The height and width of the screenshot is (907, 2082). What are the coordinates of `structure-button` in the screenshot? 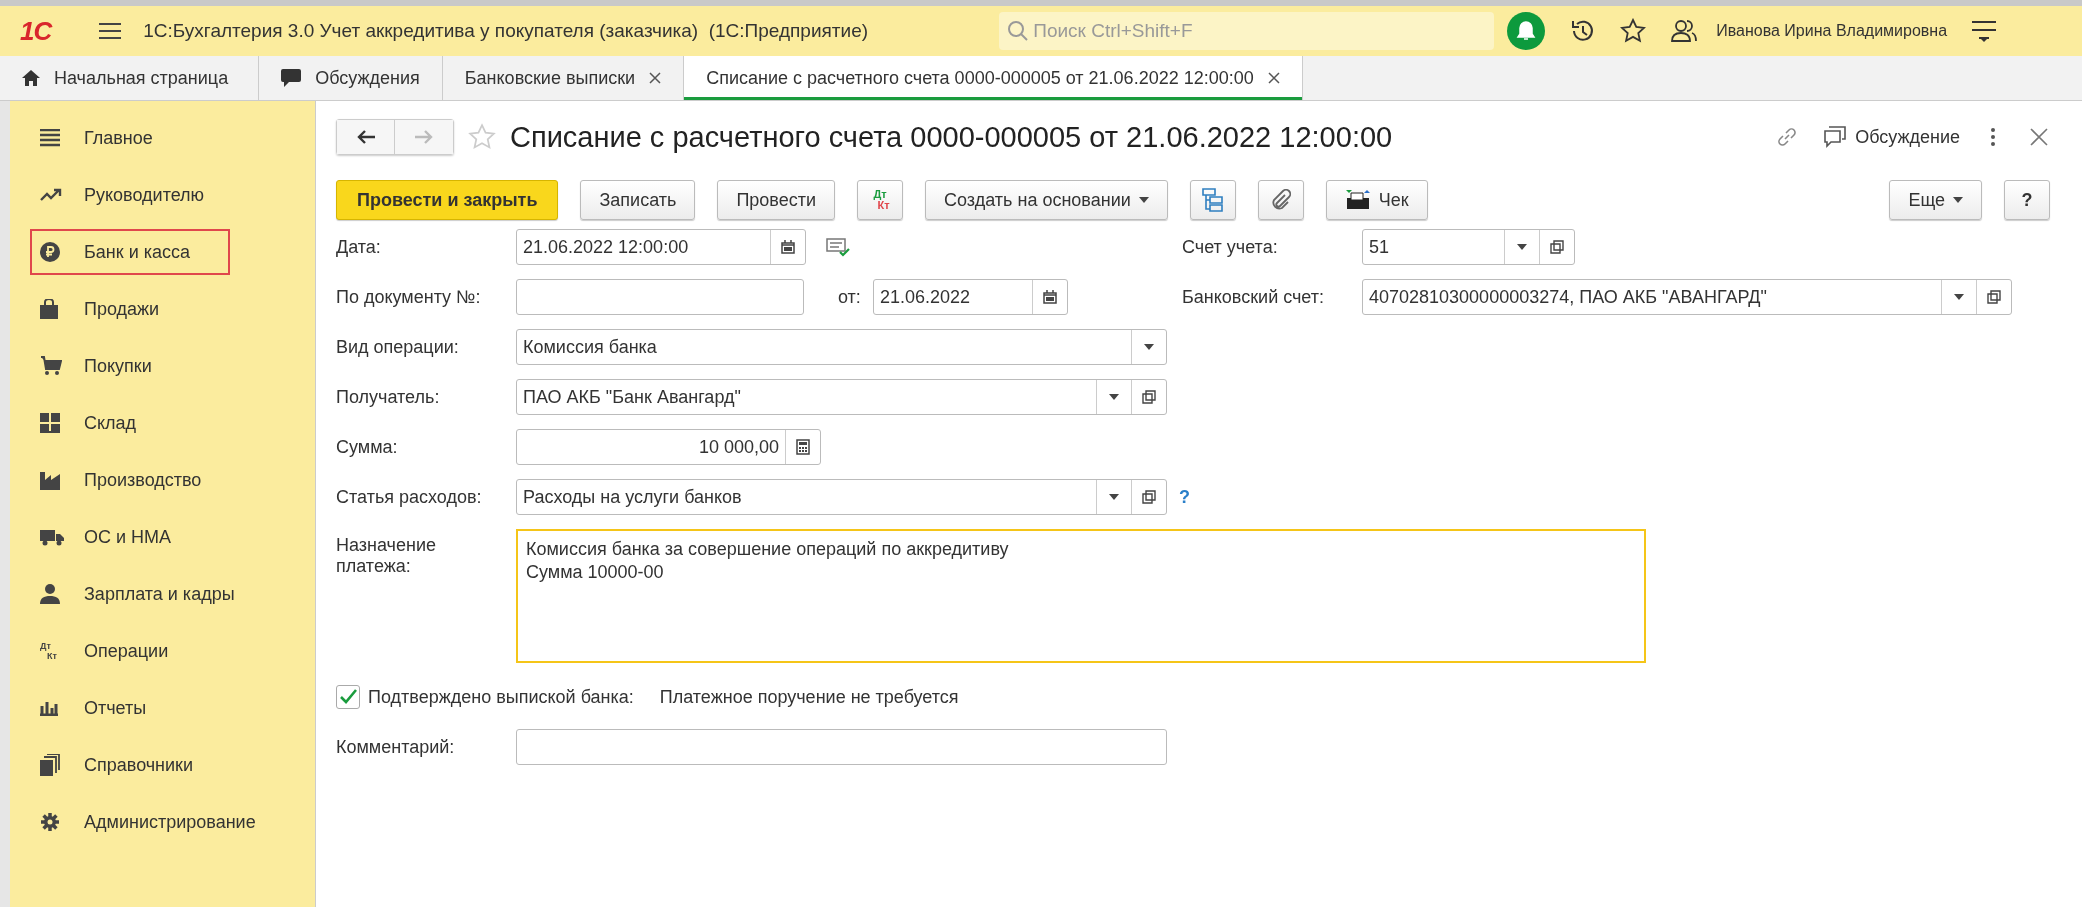 It's located at (1212, 200).